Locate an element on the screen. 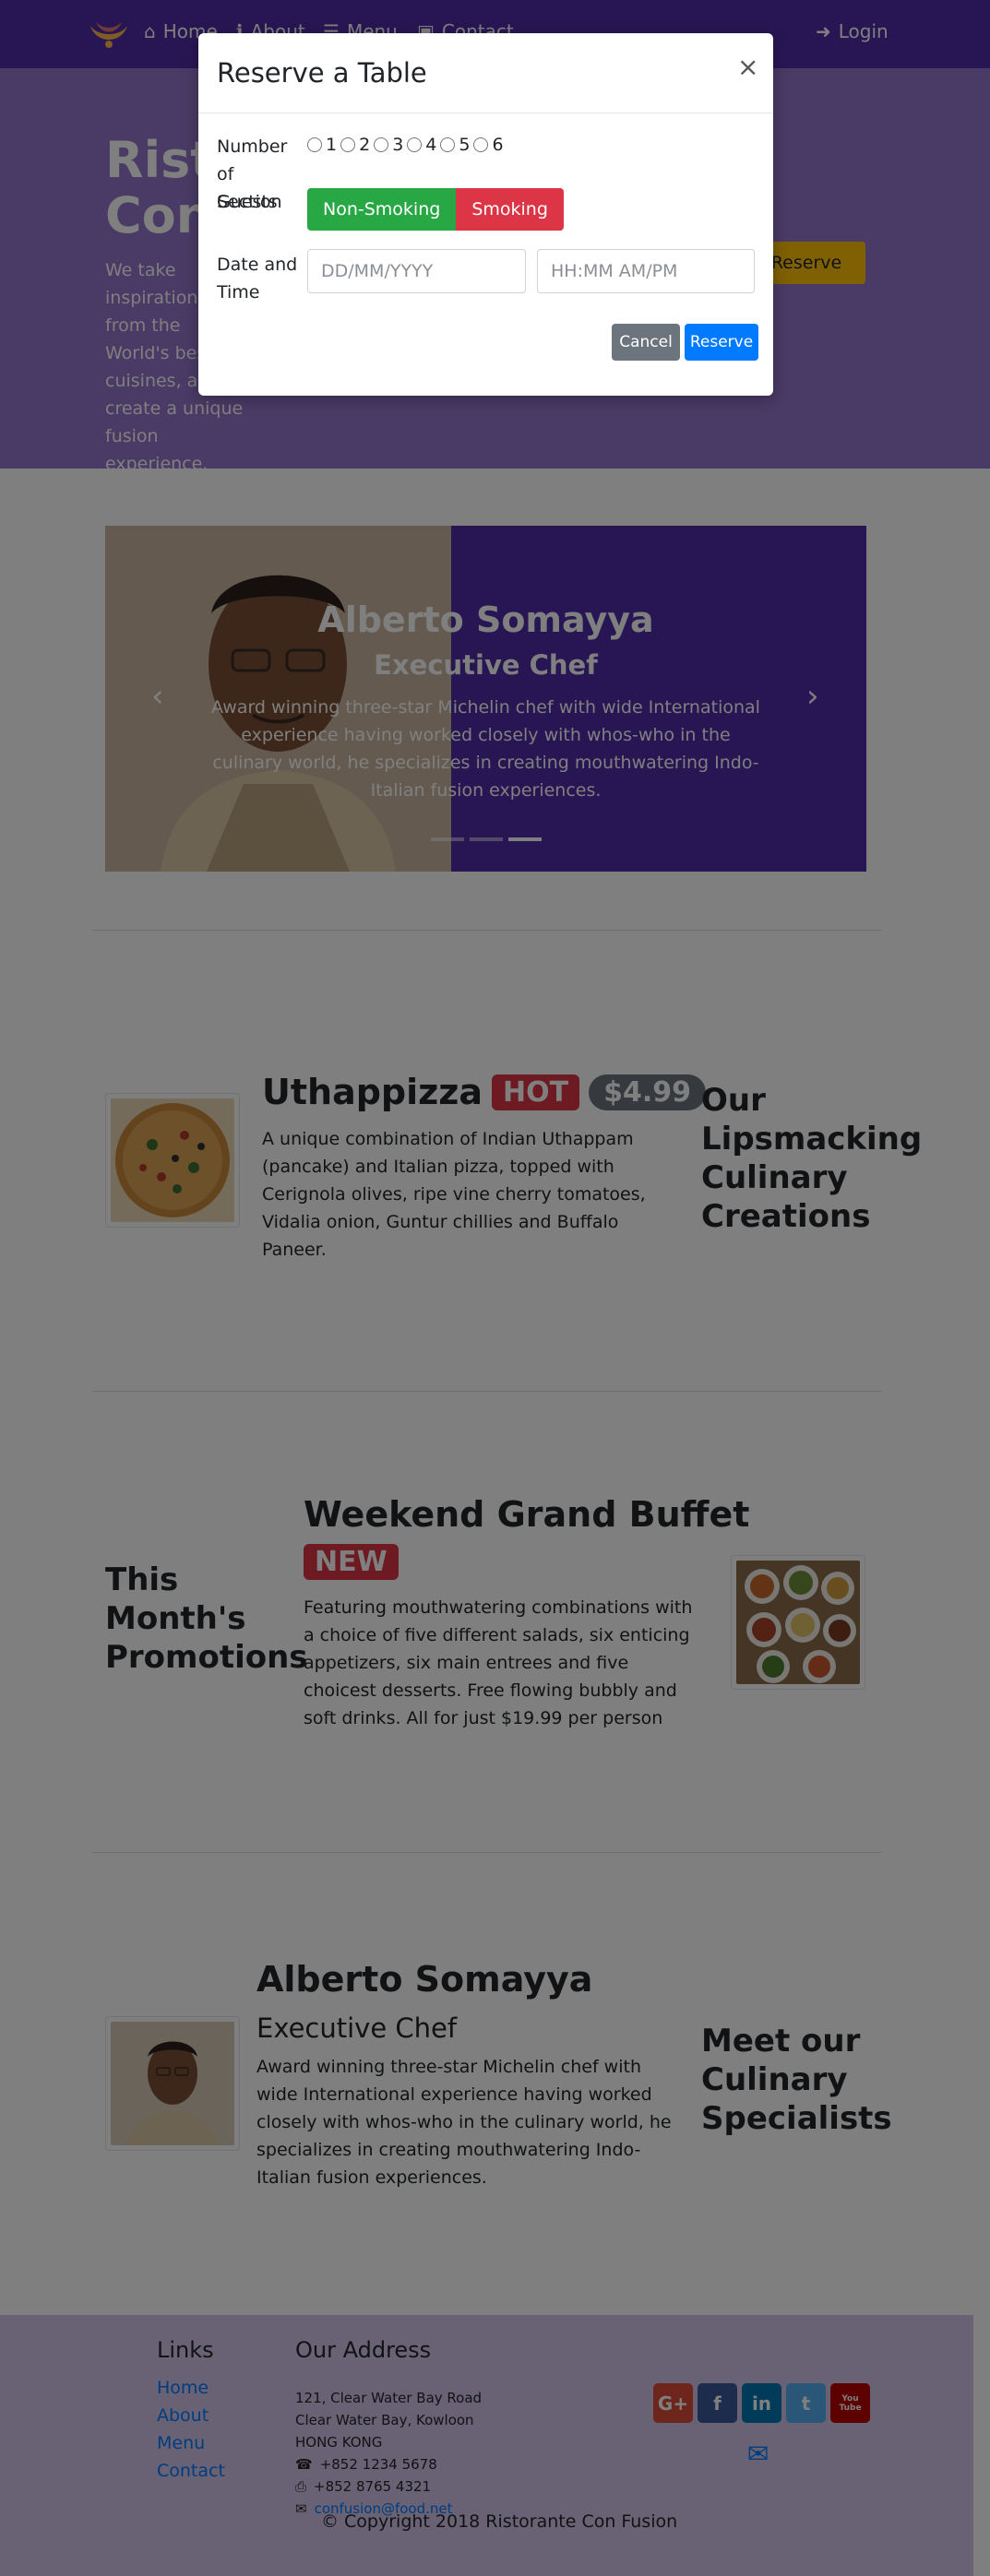 This screenshot has width=990, height=2576. non-smoking-button: Non-Smoking is located at coordinates (382, 209).